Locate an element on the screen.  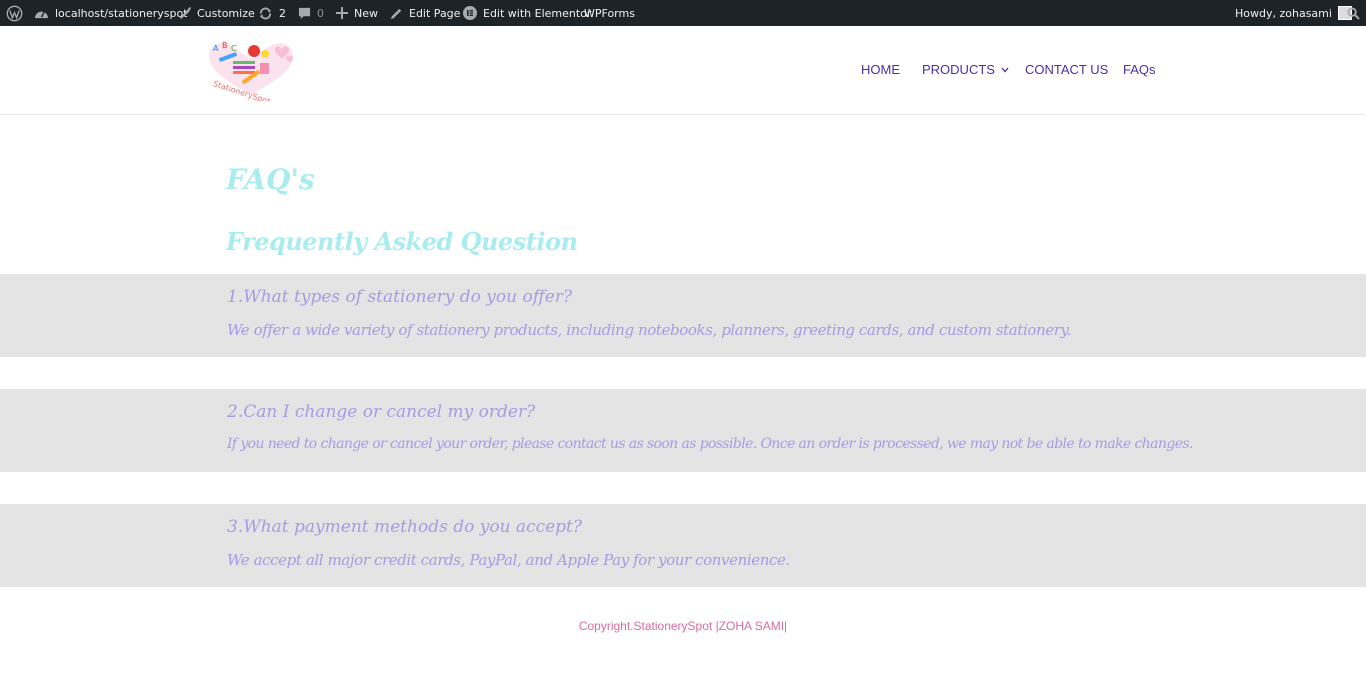
search-icon is located at coordinates (1353, 13).